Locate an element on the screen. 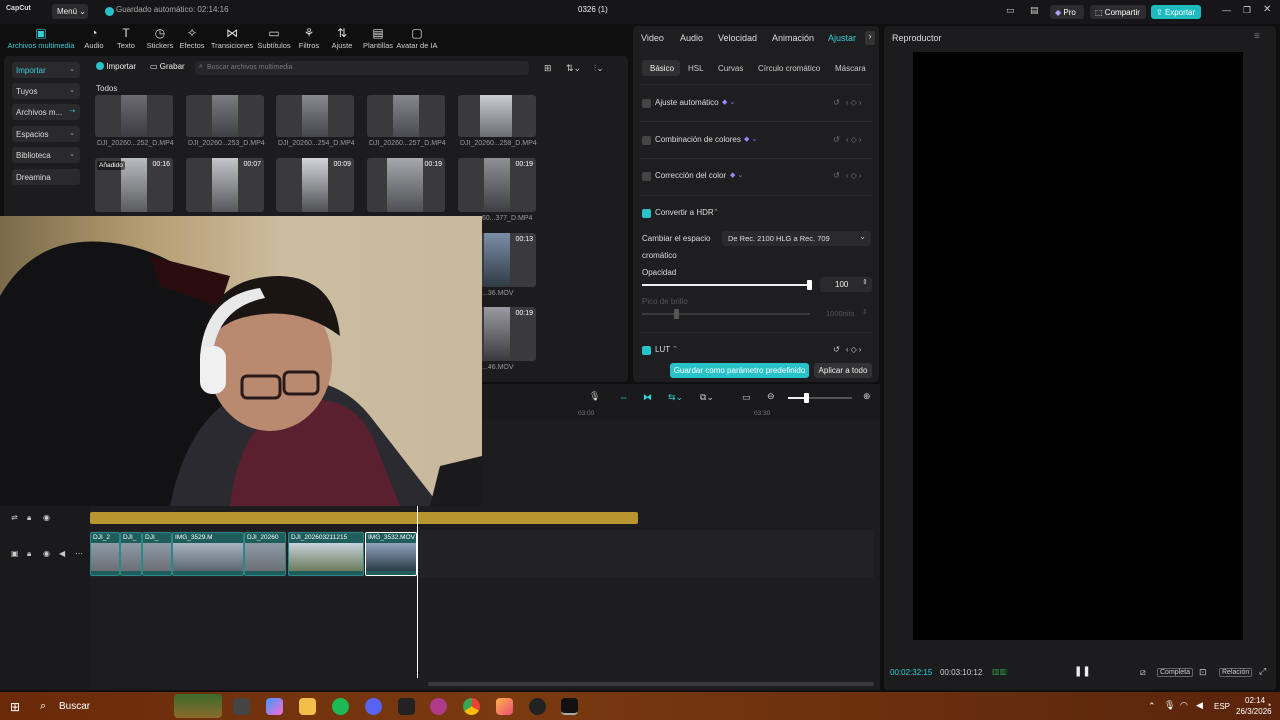 This screenshot has height=720, width=1280. link-main-icon: ⇔ is located at coordinates (623, 397).